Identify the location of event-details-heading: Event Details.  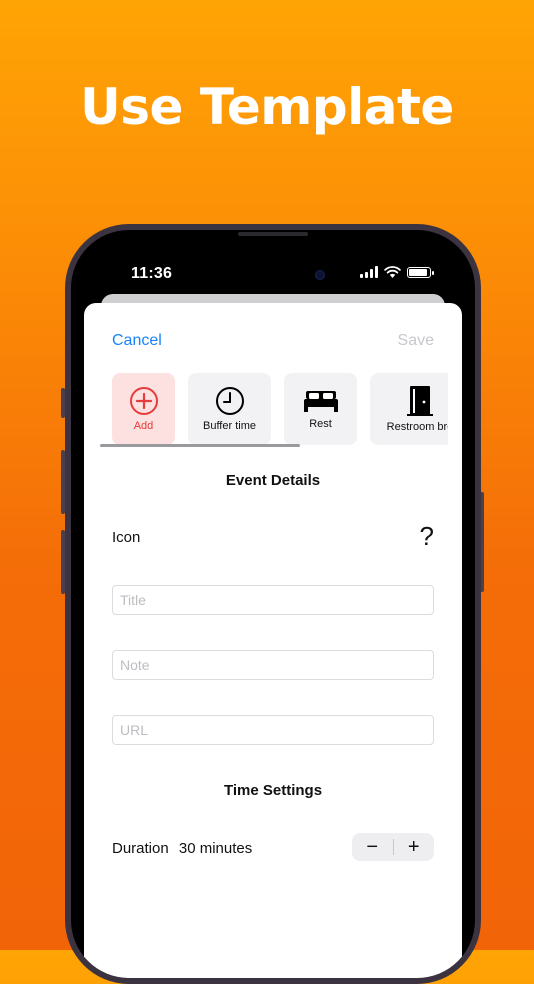
(273, 480).